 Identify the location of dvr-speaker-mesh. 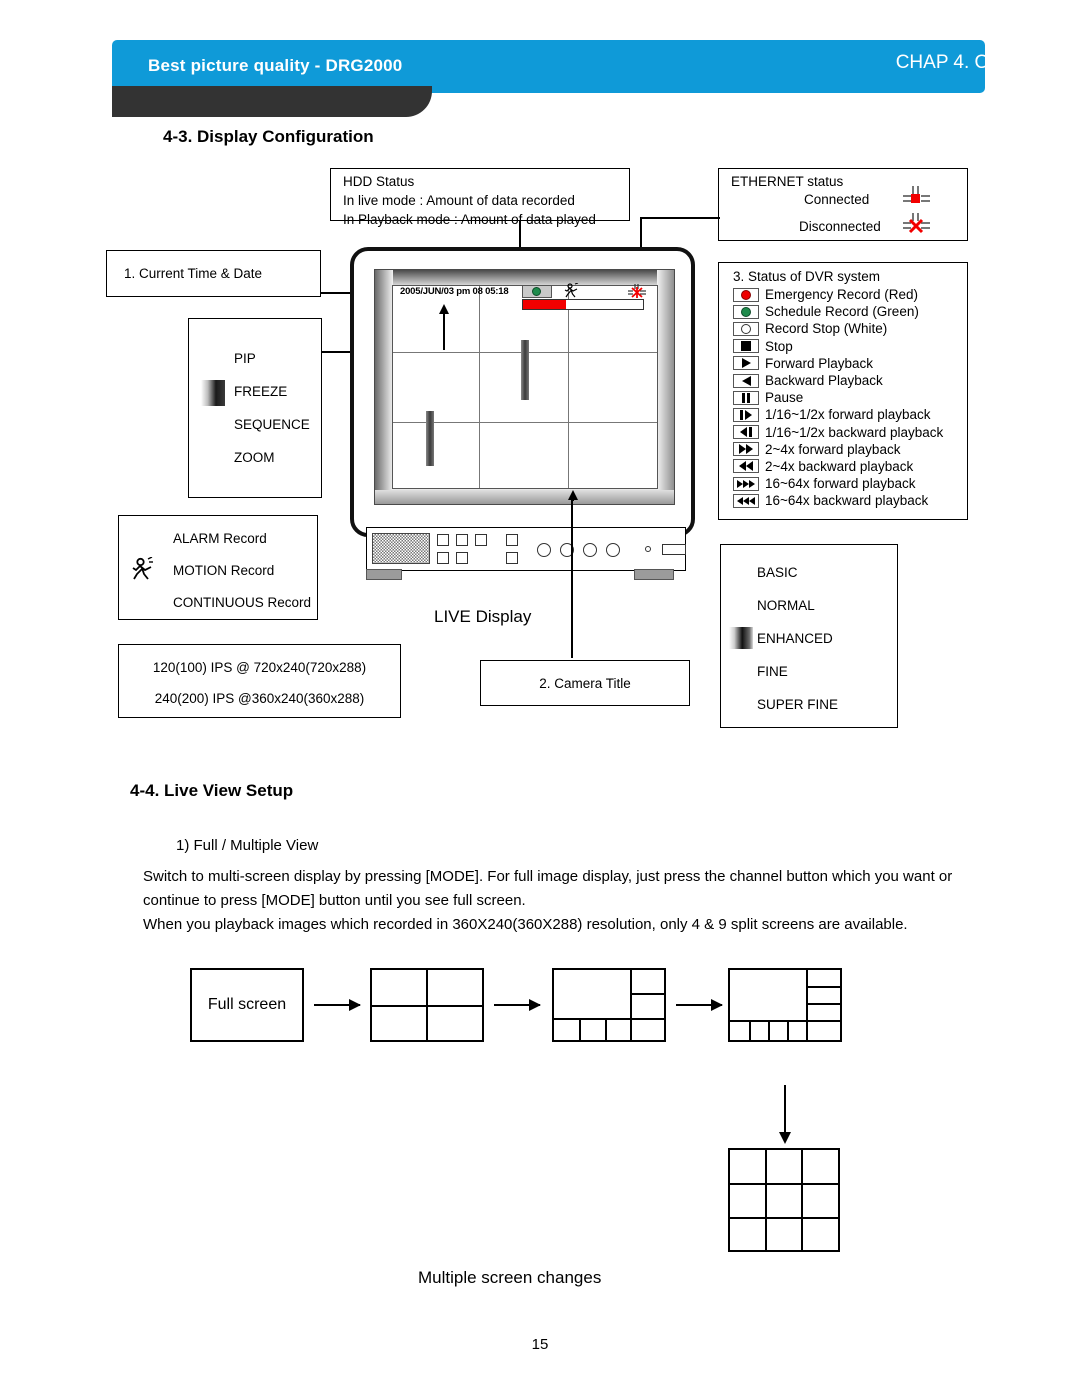
(401, 548).